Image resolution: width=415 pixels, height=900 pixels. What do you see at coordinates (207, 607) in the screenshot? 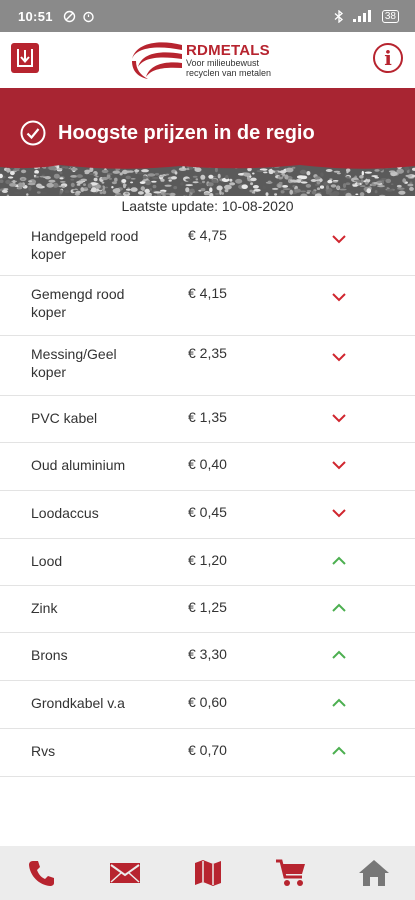
I see `metal-price: € 1,25` at bounding box center [207, 607].